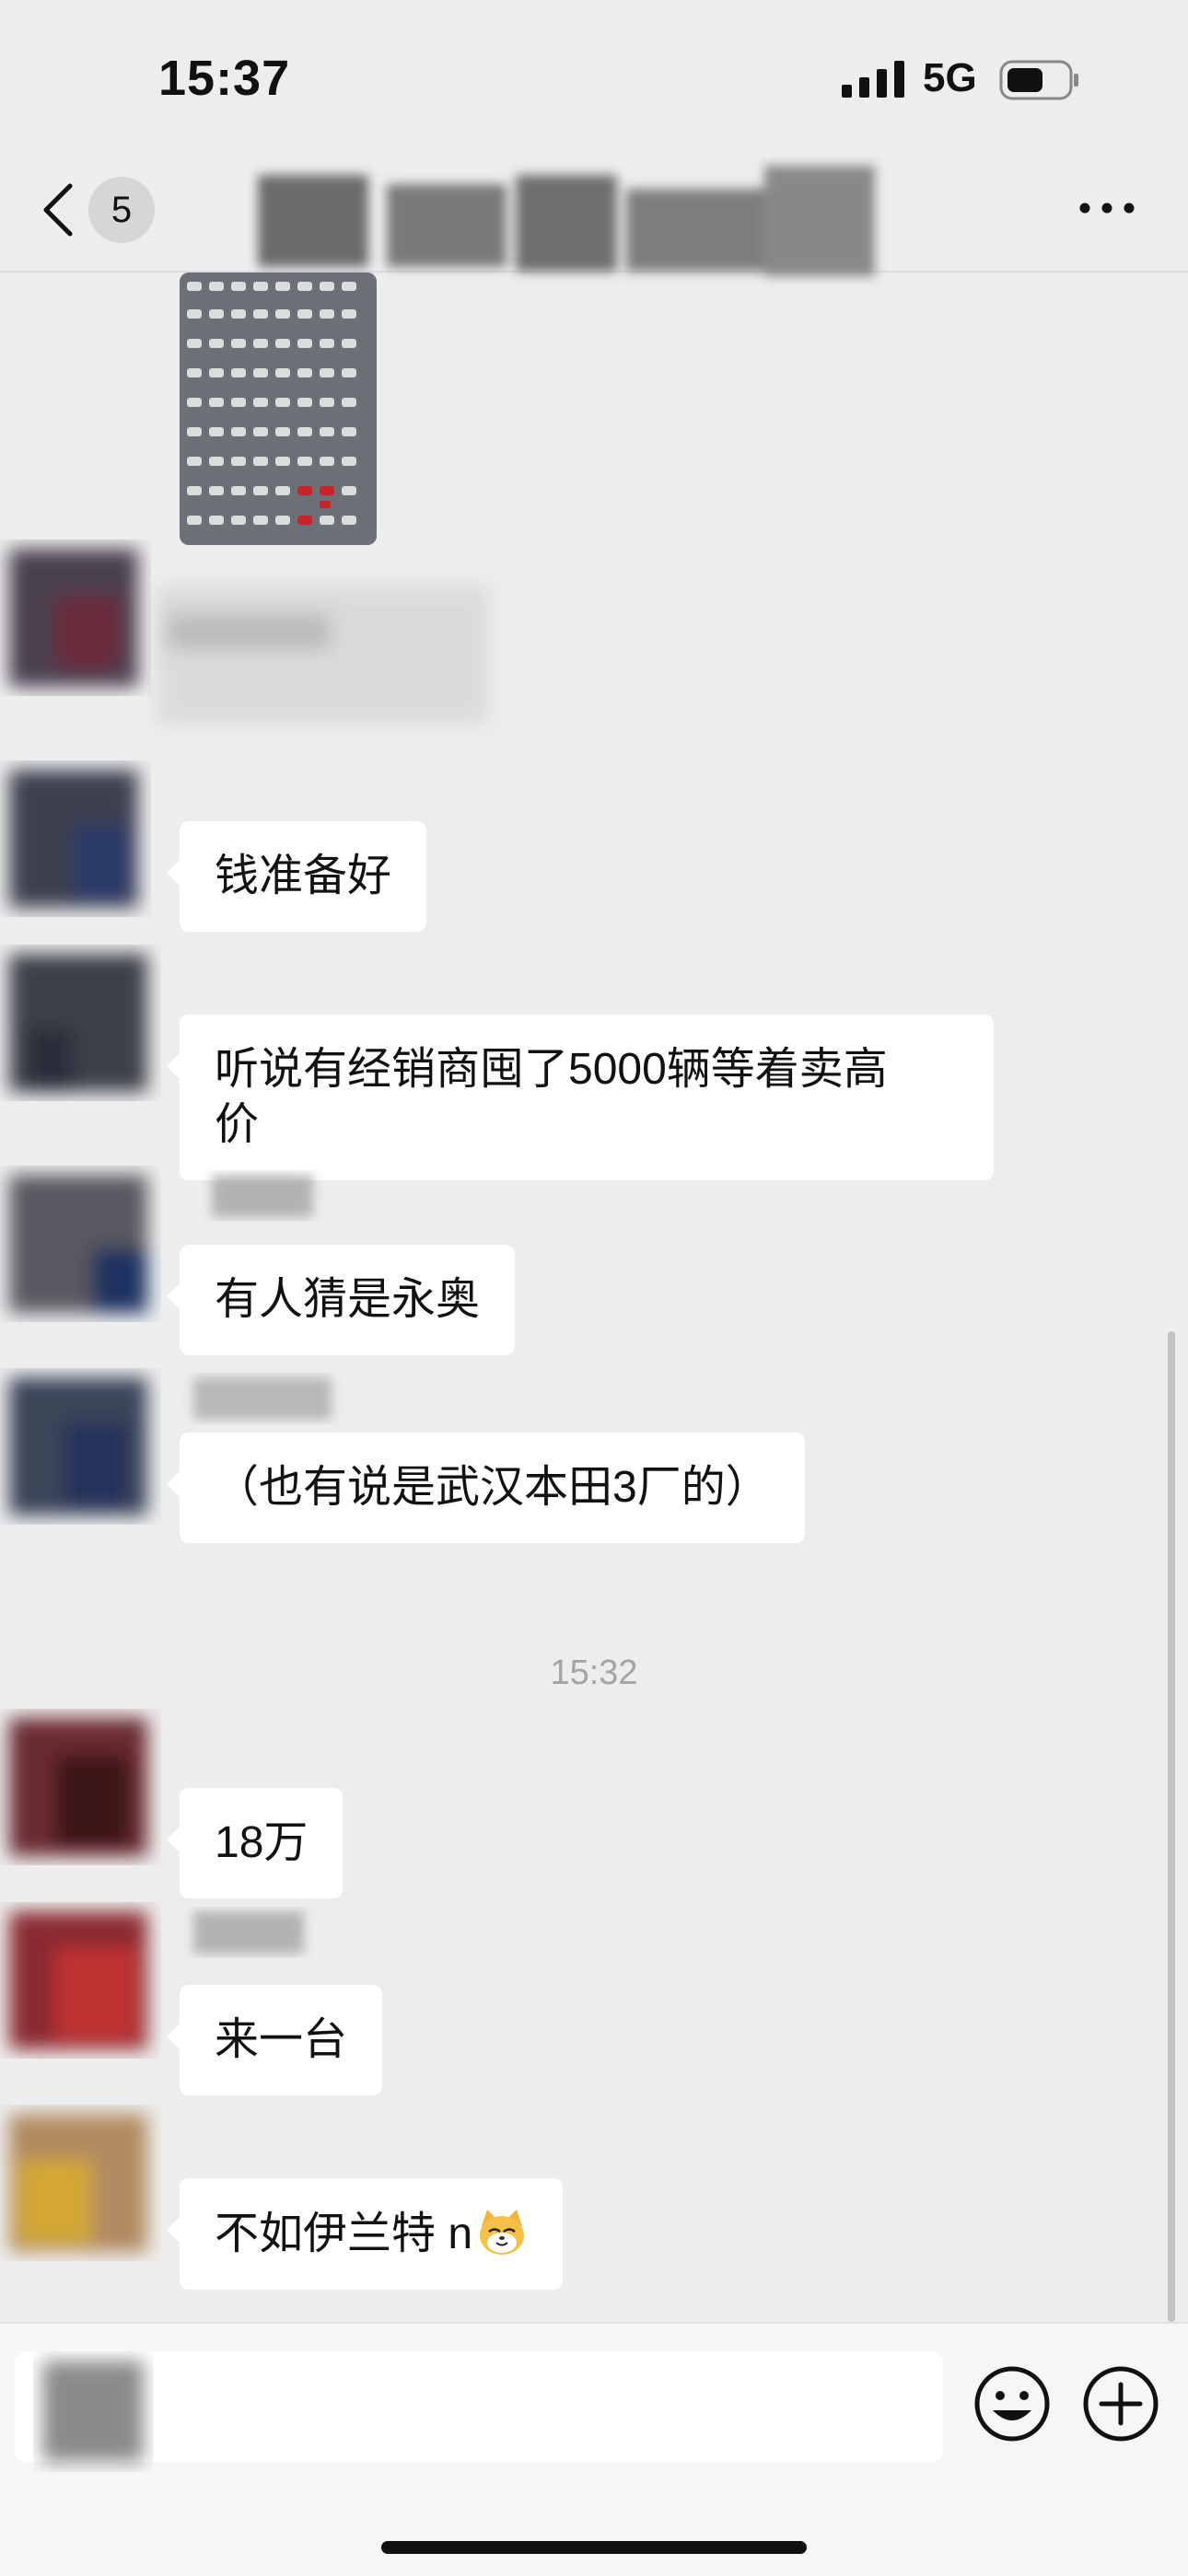 This screenshot has height=2576, width=1188. What do you see at coordinates (274, 2040) in the screenshot?
I see `message-bubble: 来一台` at bounding box center [274, 2040].